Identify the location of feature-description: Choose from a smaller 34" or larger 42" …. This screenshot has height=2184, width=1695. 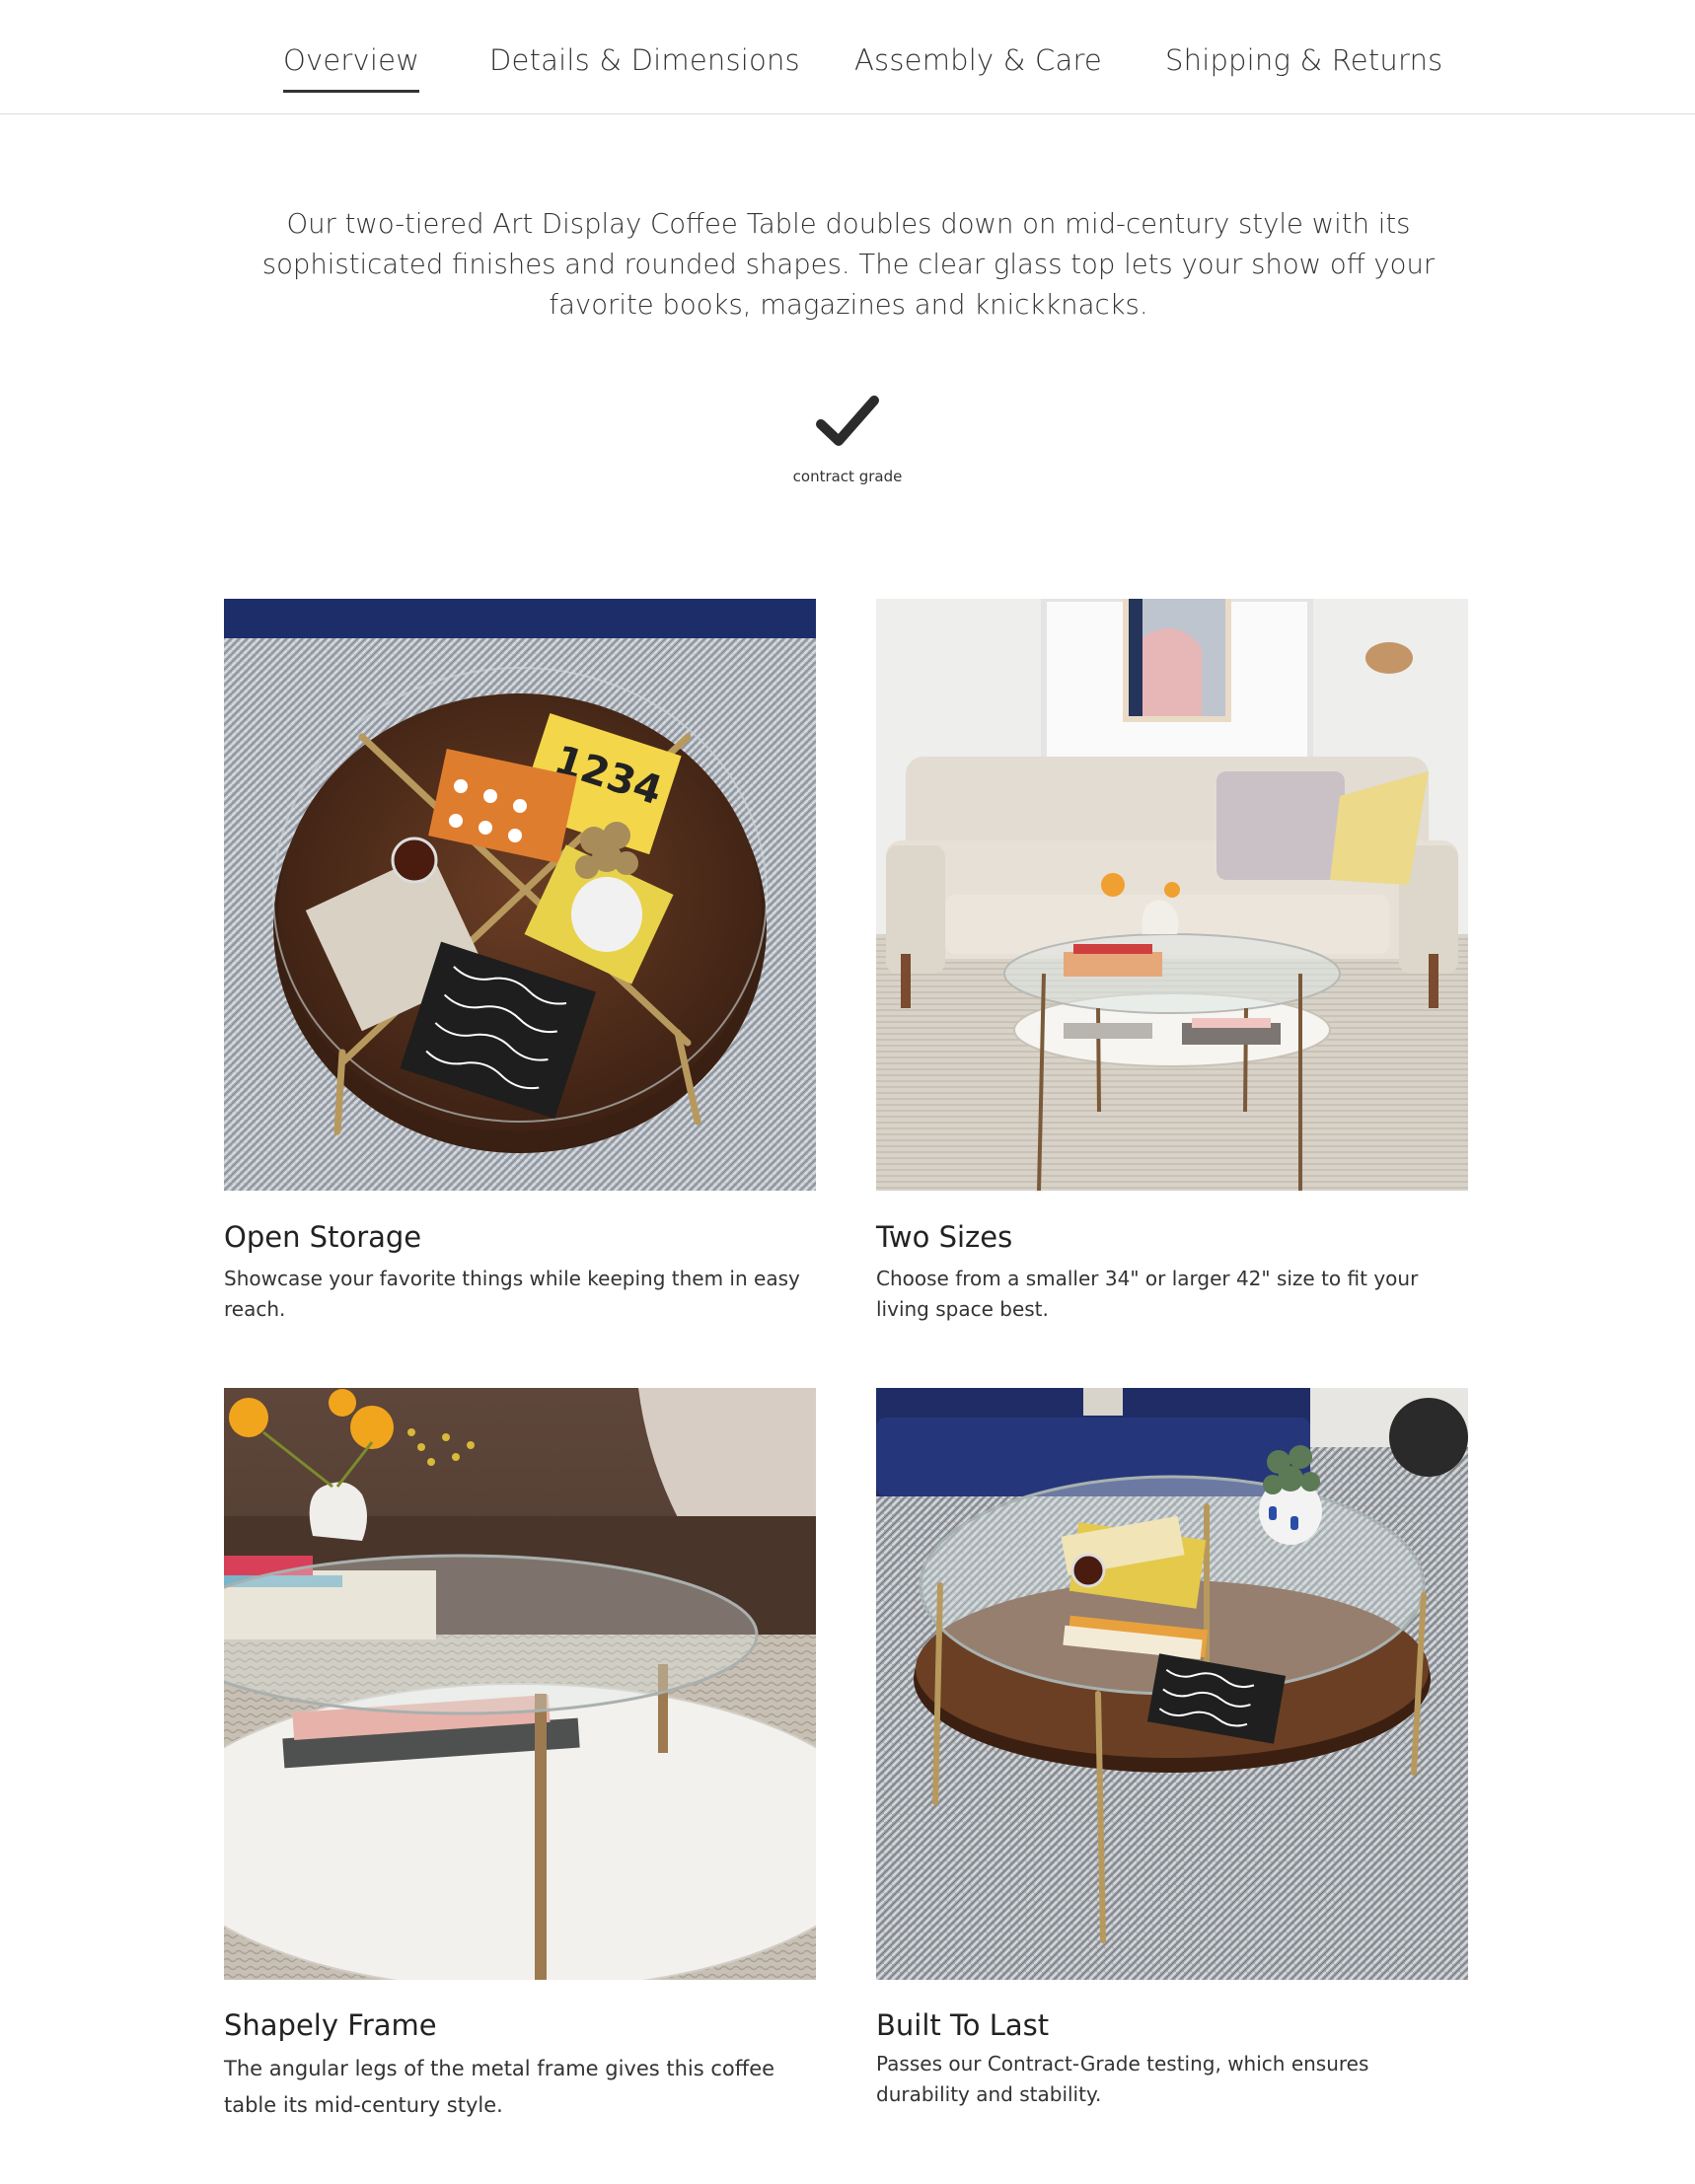
(1147, 1294).